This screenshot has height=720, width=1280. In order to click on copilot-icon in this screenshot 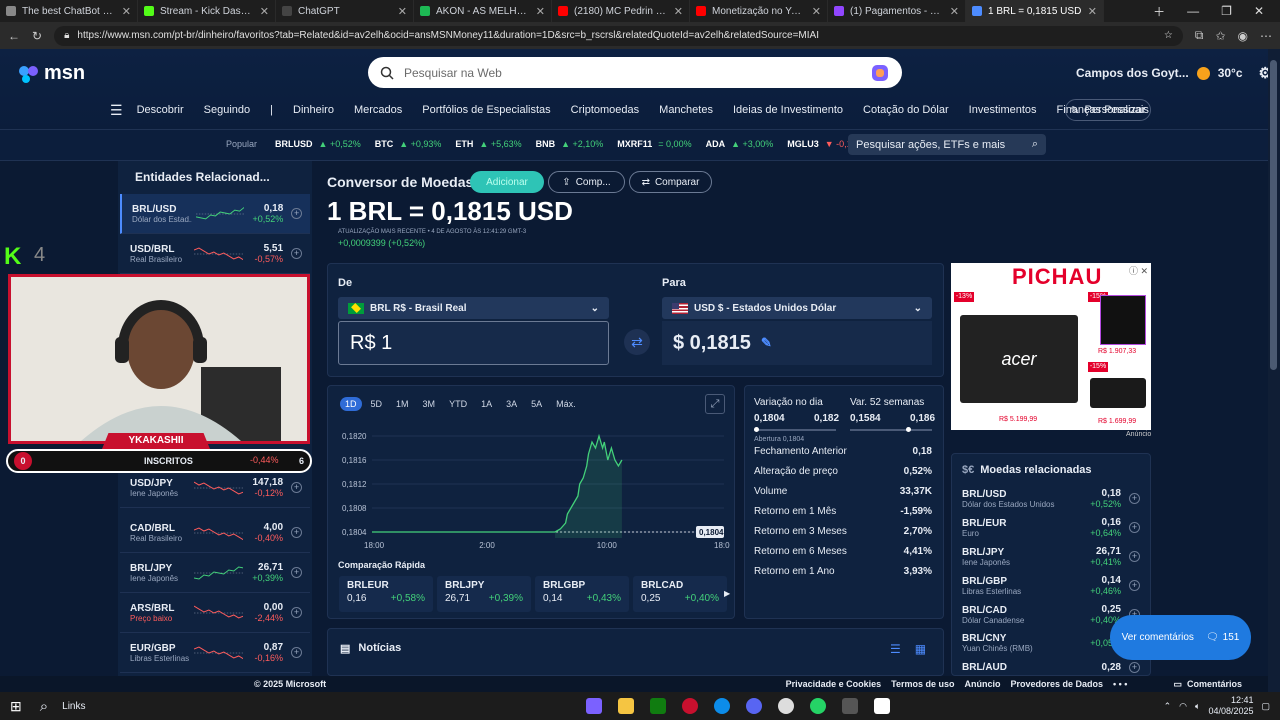, I will do `click(880, 73)`.